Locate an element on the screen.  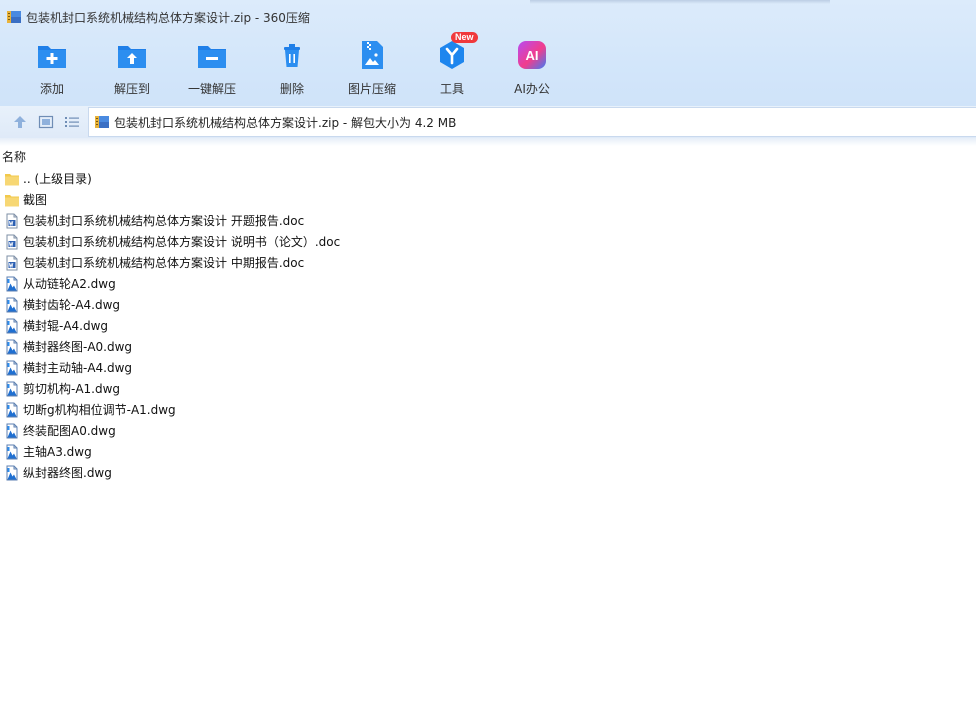
file-name: 包装机封口系统机械结构总体方案设计 开题报告.doc is located at coordinates (164, 221).